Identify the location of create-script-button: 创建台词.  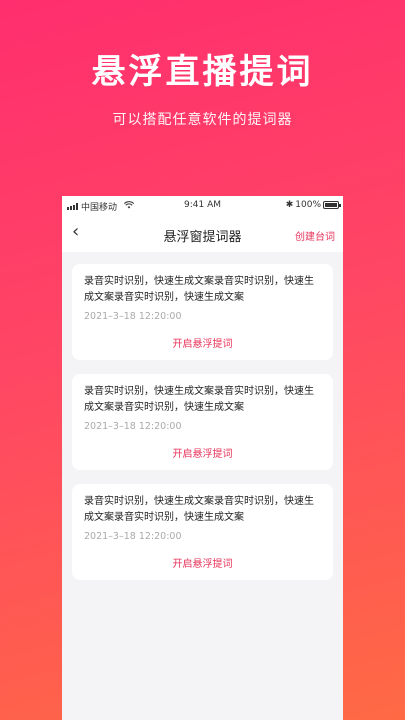
(315, 235).